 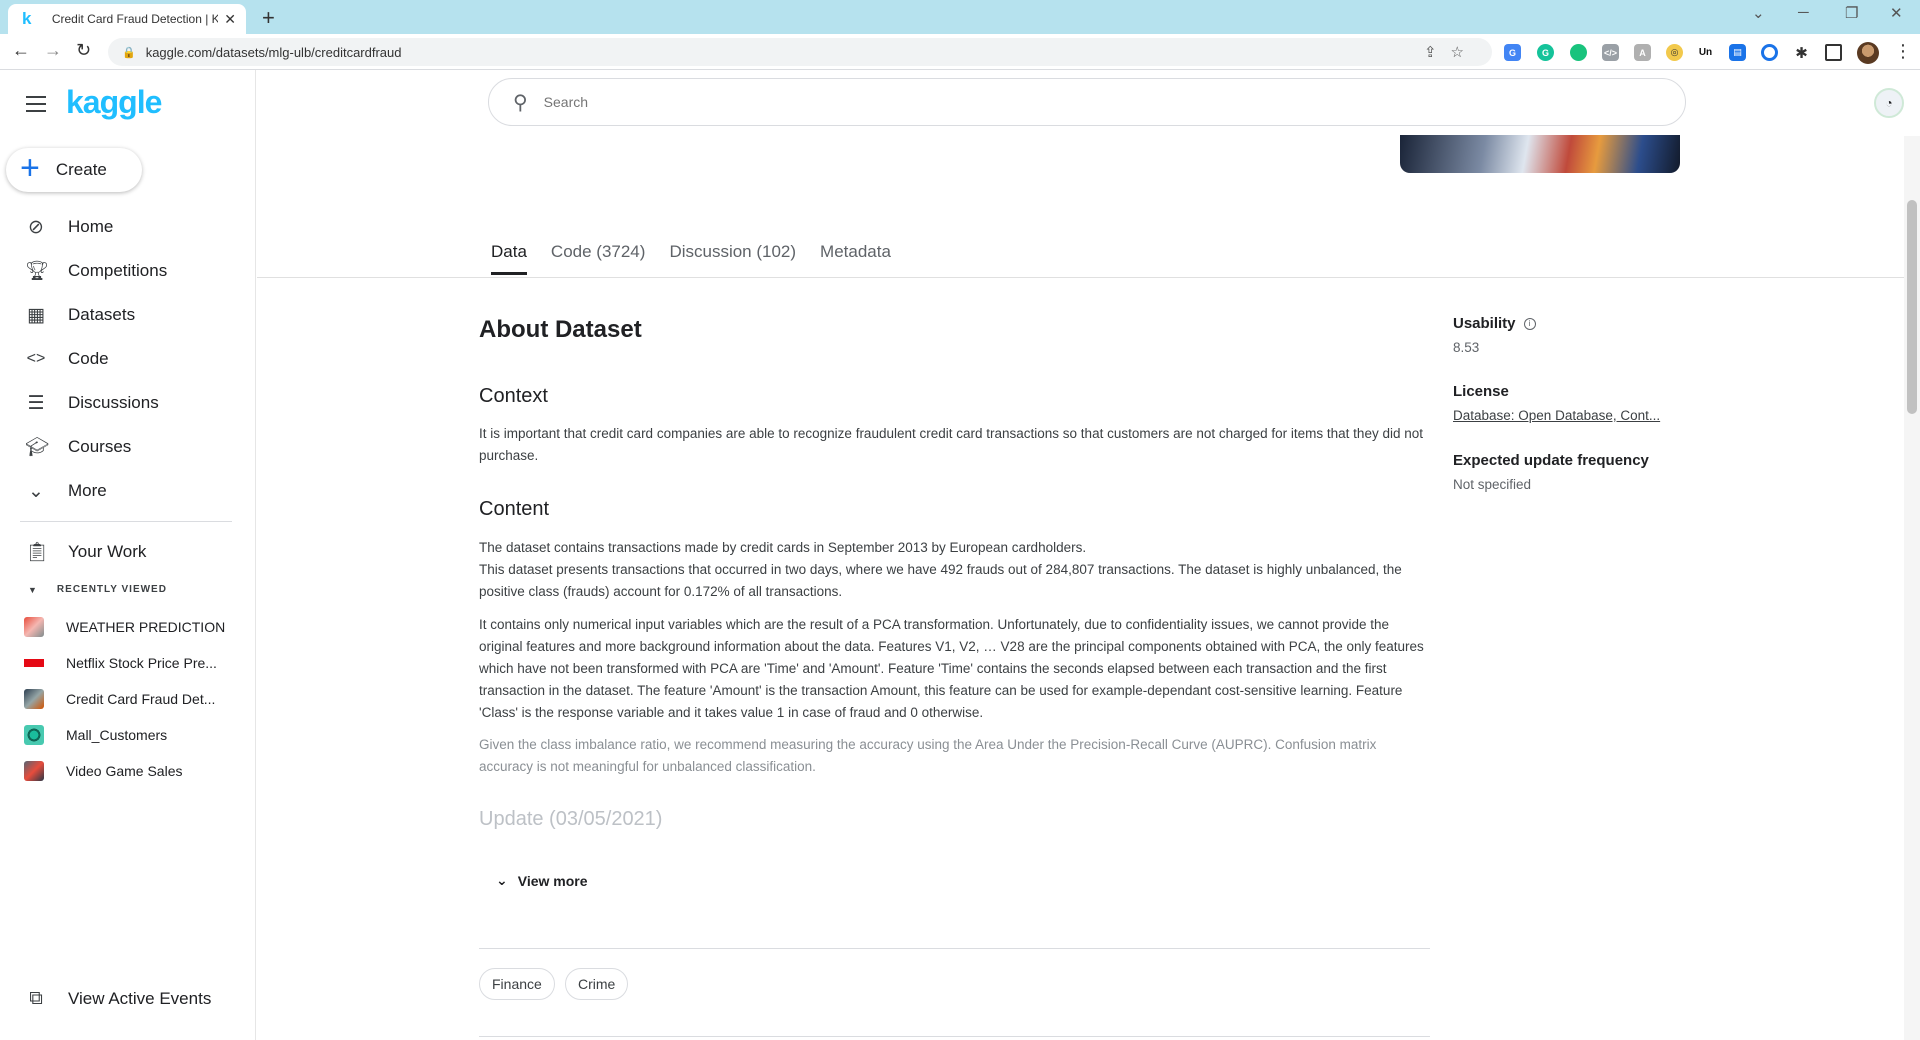 I want to click on window-close-icon: ✕, so click(x=1896, y=13).